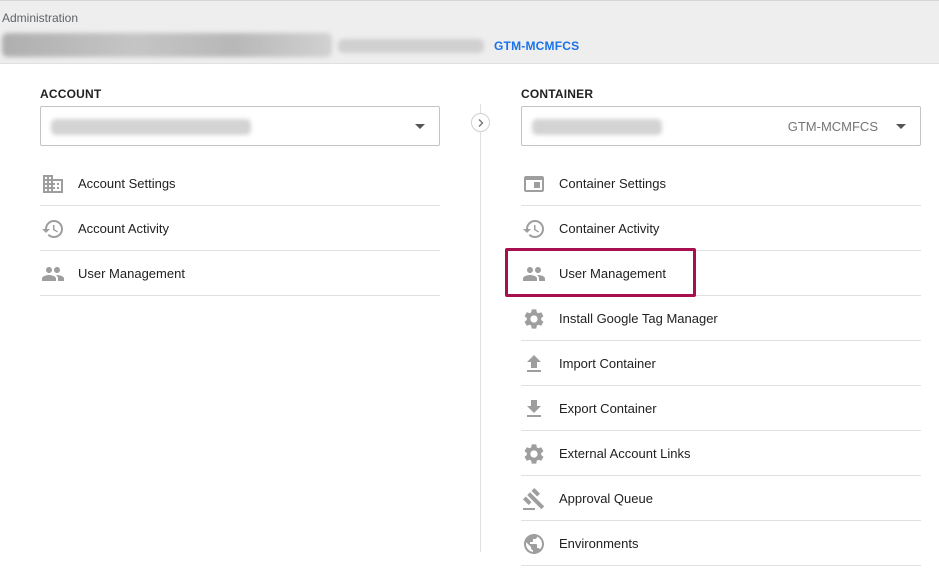  What do you see at coordinates (469, 32) in the screenshot?
I see `admin-header: Administration GTM-MCMFCS` at bounding box center [469, 32].